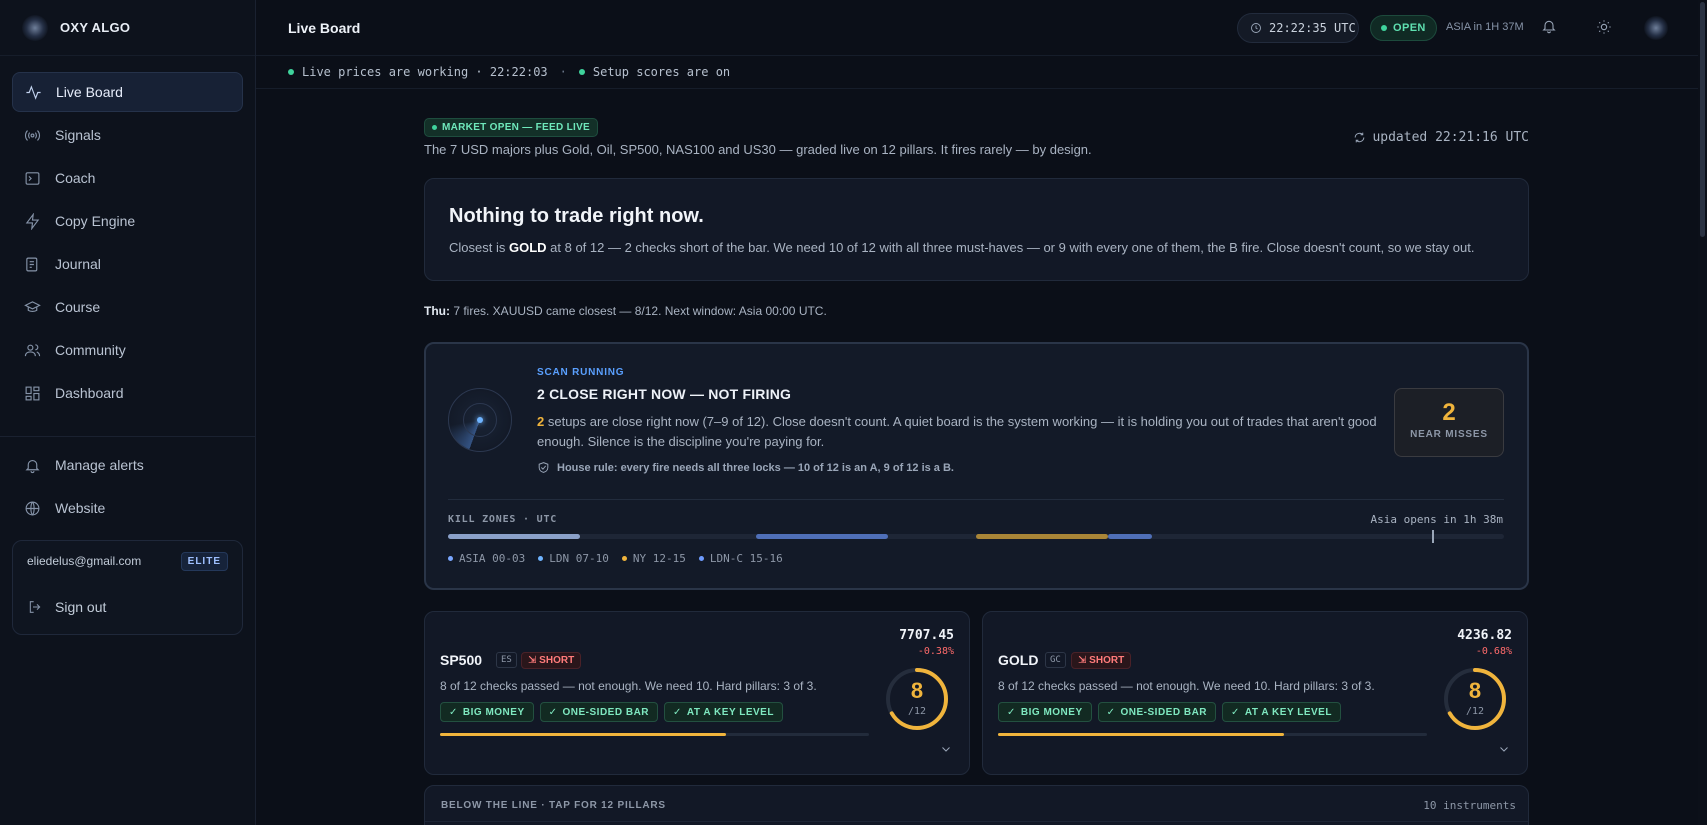 The height and width of the screenshot is (825, 1707). Describe the element at coordinates (479, 247) in the screenshot. I see `nothing-pre: Closest is` at that location.